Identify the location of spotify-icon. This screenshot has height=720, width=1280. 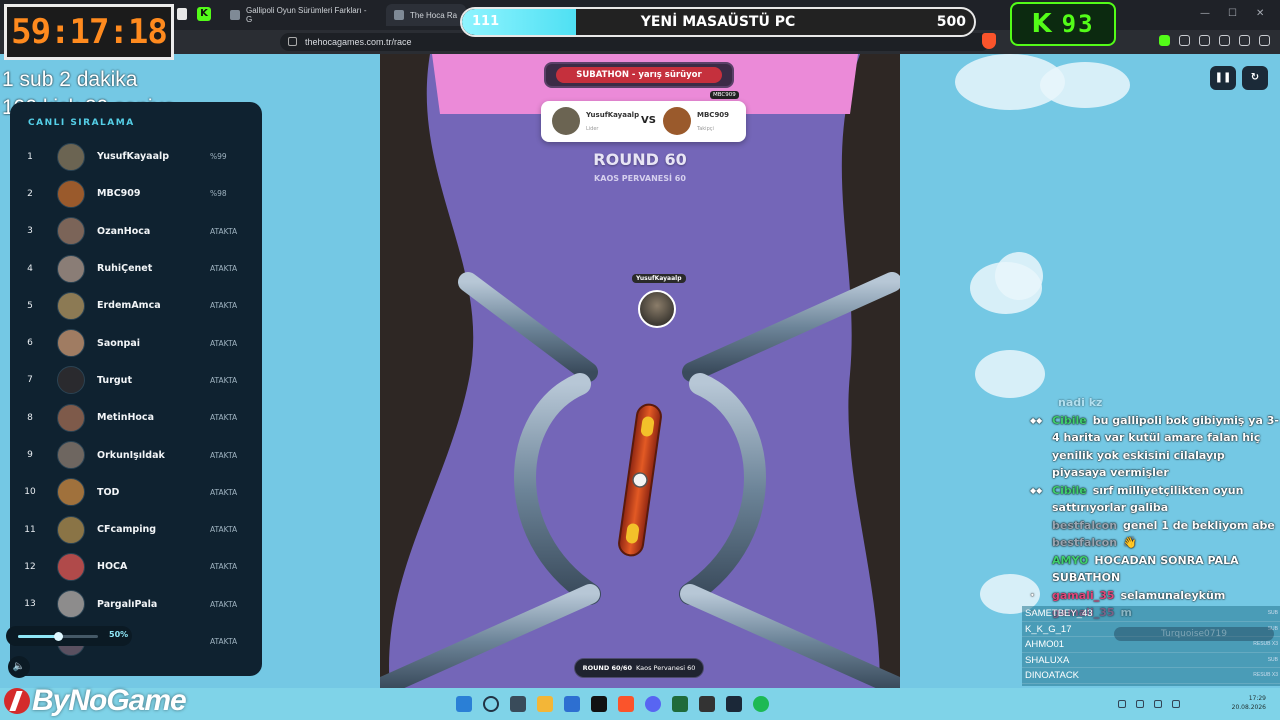
(761, 704).